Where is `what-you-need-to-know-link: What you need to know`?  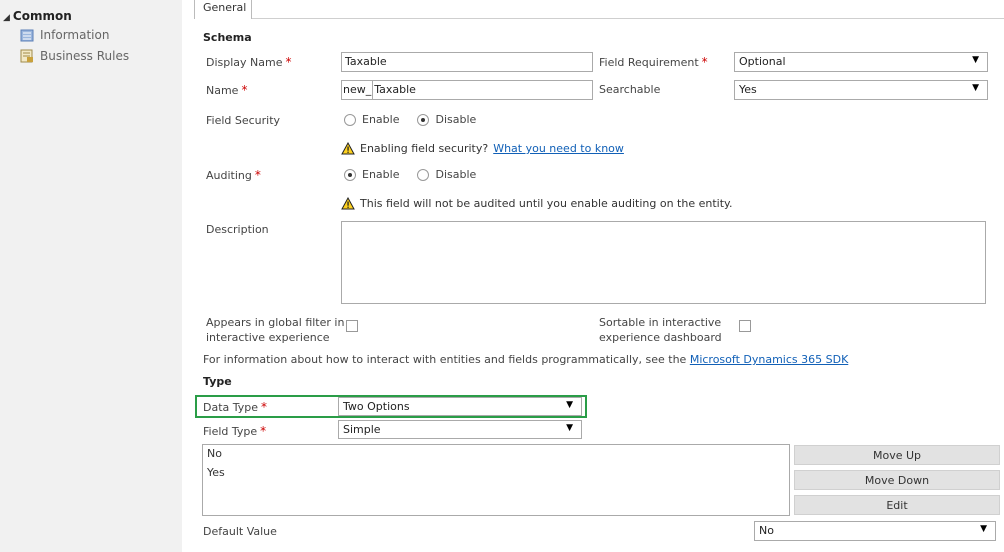 what-you-need-to-know-link: What you need to know is located at coordinates (558, 148).